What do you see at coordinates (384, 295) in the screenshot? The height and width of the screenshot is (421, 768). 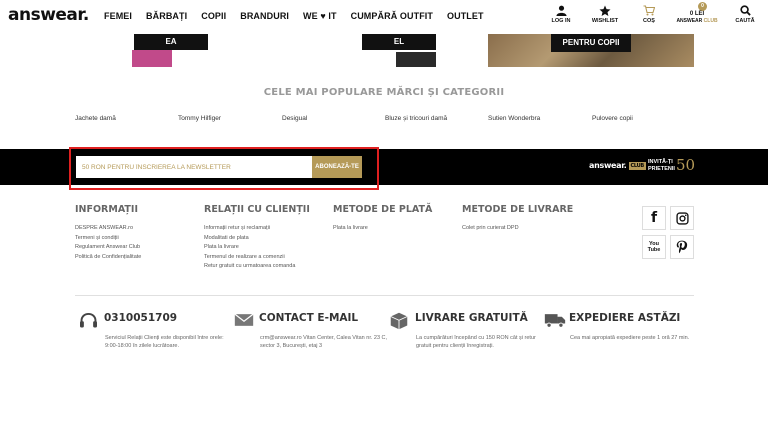 I see `footer-divider` at bounding box center [384, 295].